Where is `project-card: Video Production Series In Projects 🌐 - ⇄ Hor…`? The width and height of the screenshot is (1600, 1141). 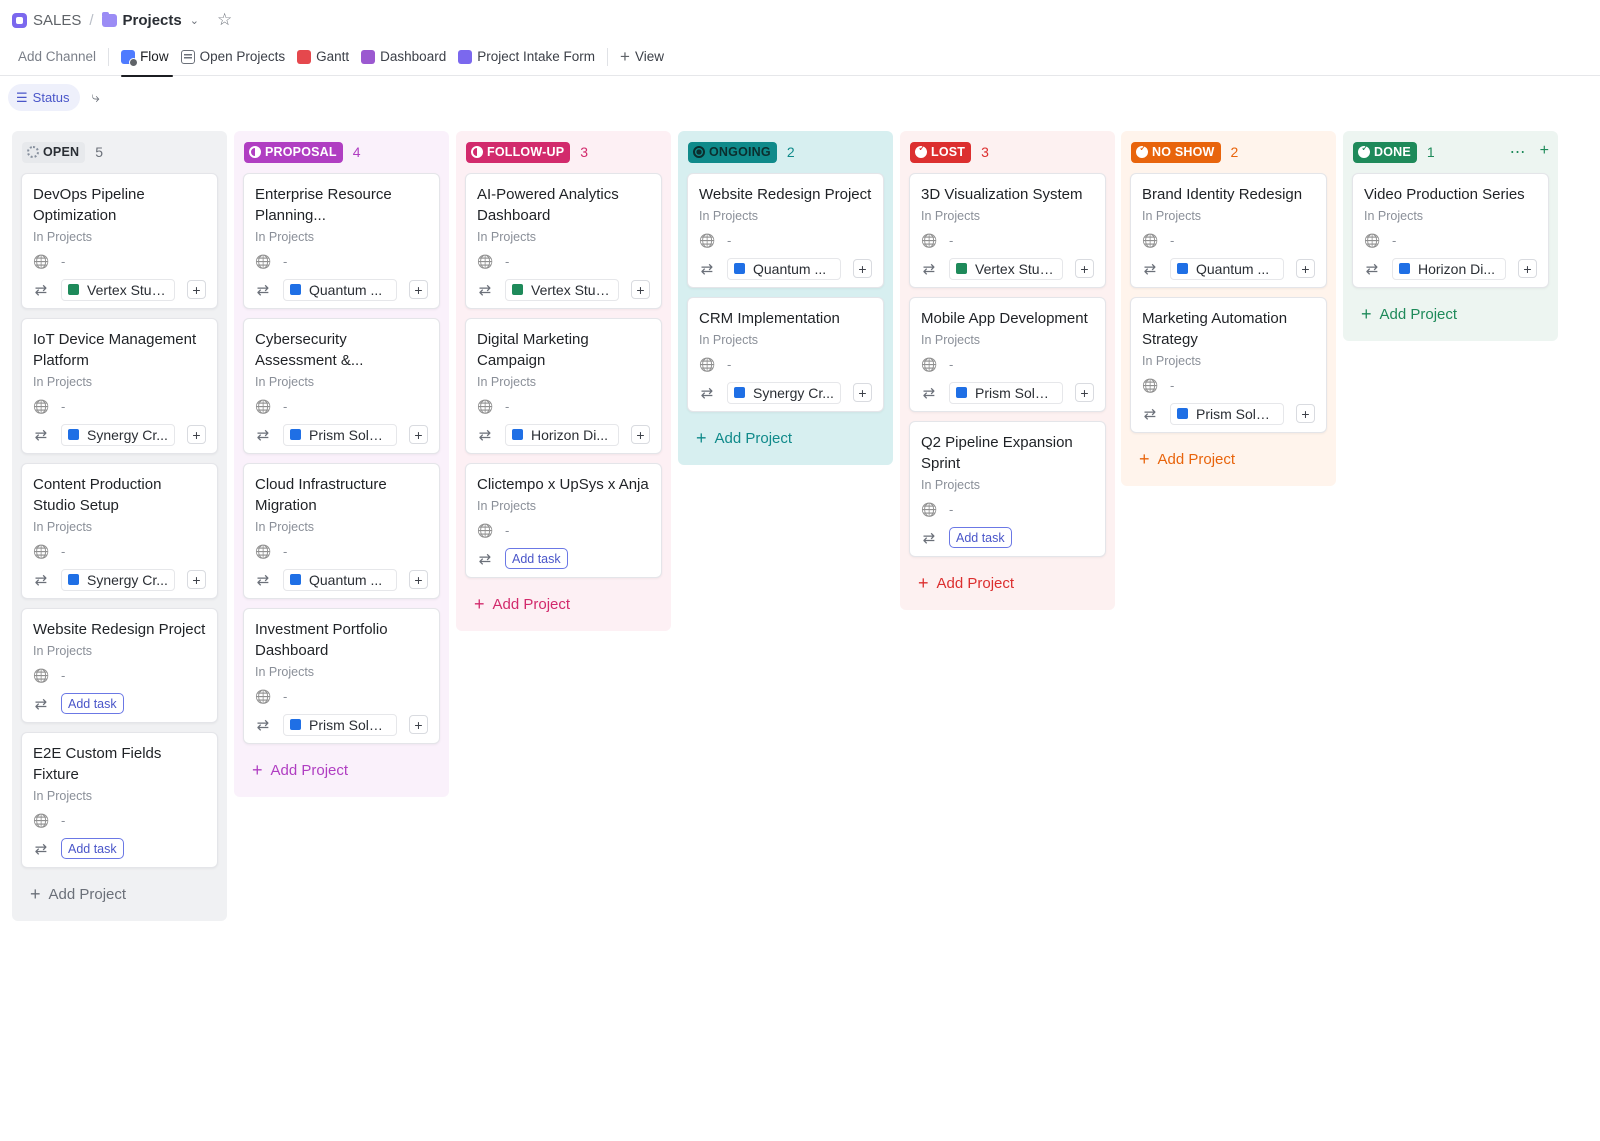
project-card: Video Production Series In Projects 🌐 - ⇄ Hor… is located at coordinates (1450, 230).